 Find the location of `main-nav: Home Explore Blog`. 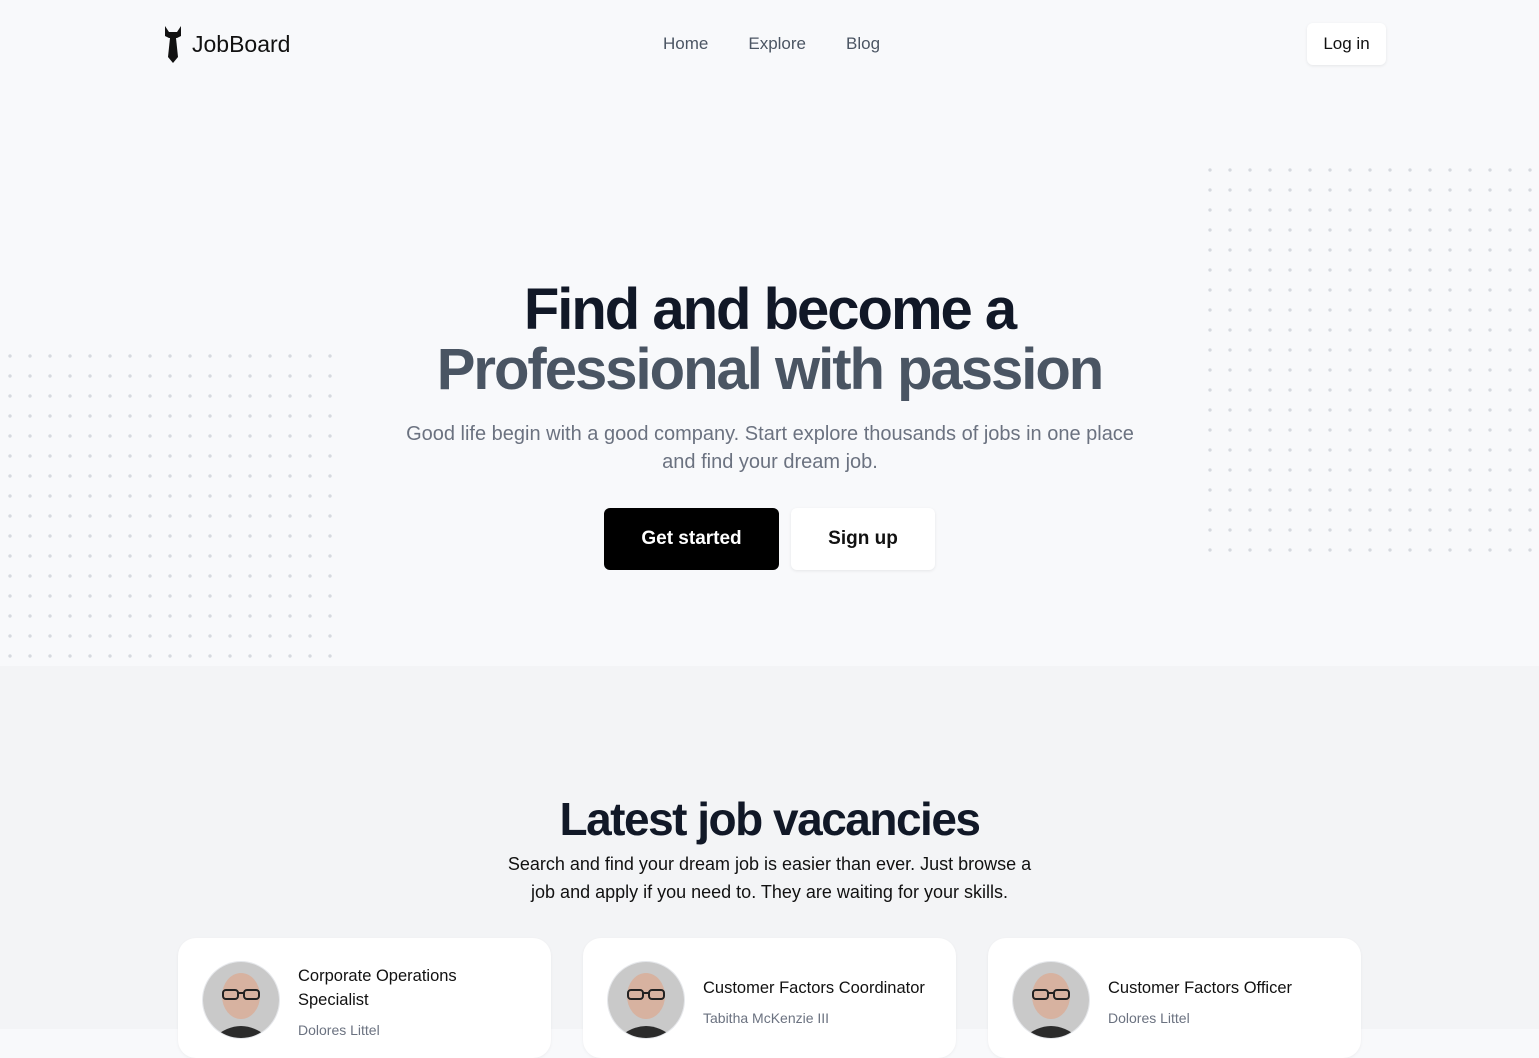

main-nav: Home Explore Blog is located at coordinates (791, 44).